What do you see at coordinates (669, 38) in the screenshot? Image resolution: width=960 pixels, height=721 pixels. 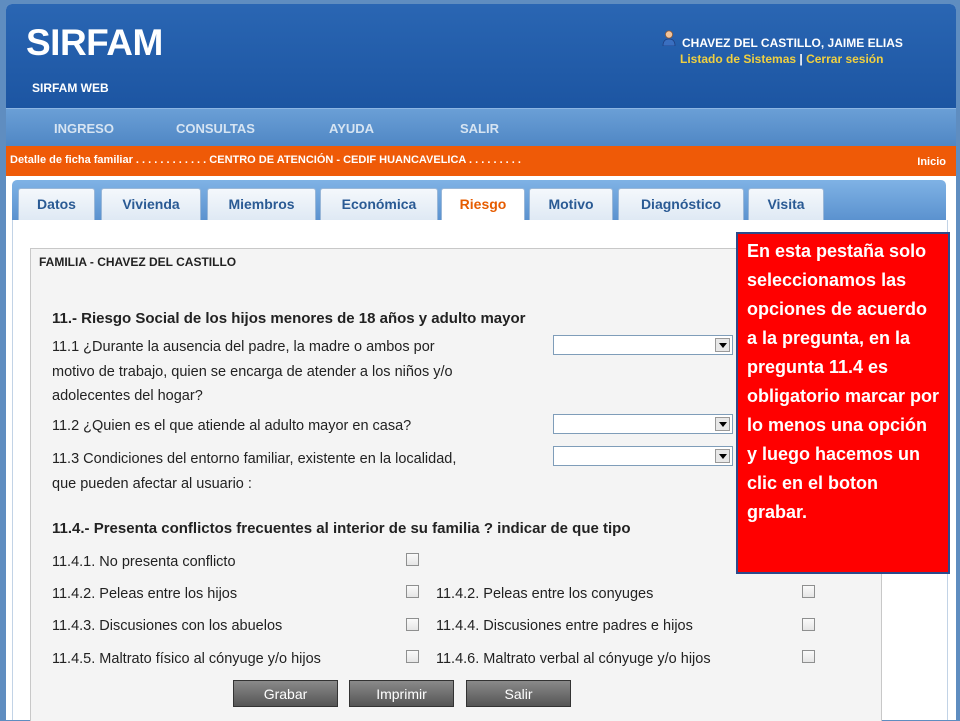 I see `user-icon` at bounding box center [669, 38].